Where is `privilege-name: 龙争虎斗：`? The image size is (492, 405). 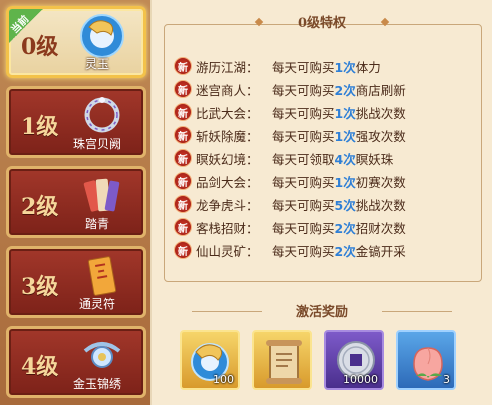 privilege-name: 龙争虎斗： is located at coordinates (227, 205).